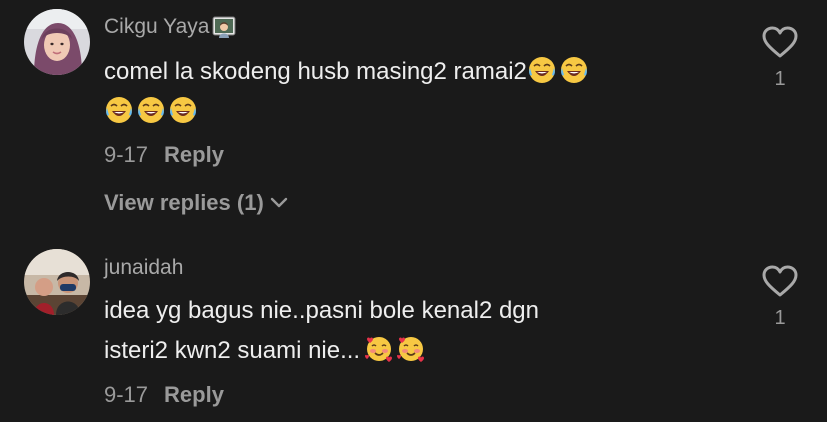 The height and width of the screenshot is (422, 827). What do you see at coordinates (170, 27) in the screenshot?
I see `username: Cikgu Yaya` at bounding box center [170, 27].